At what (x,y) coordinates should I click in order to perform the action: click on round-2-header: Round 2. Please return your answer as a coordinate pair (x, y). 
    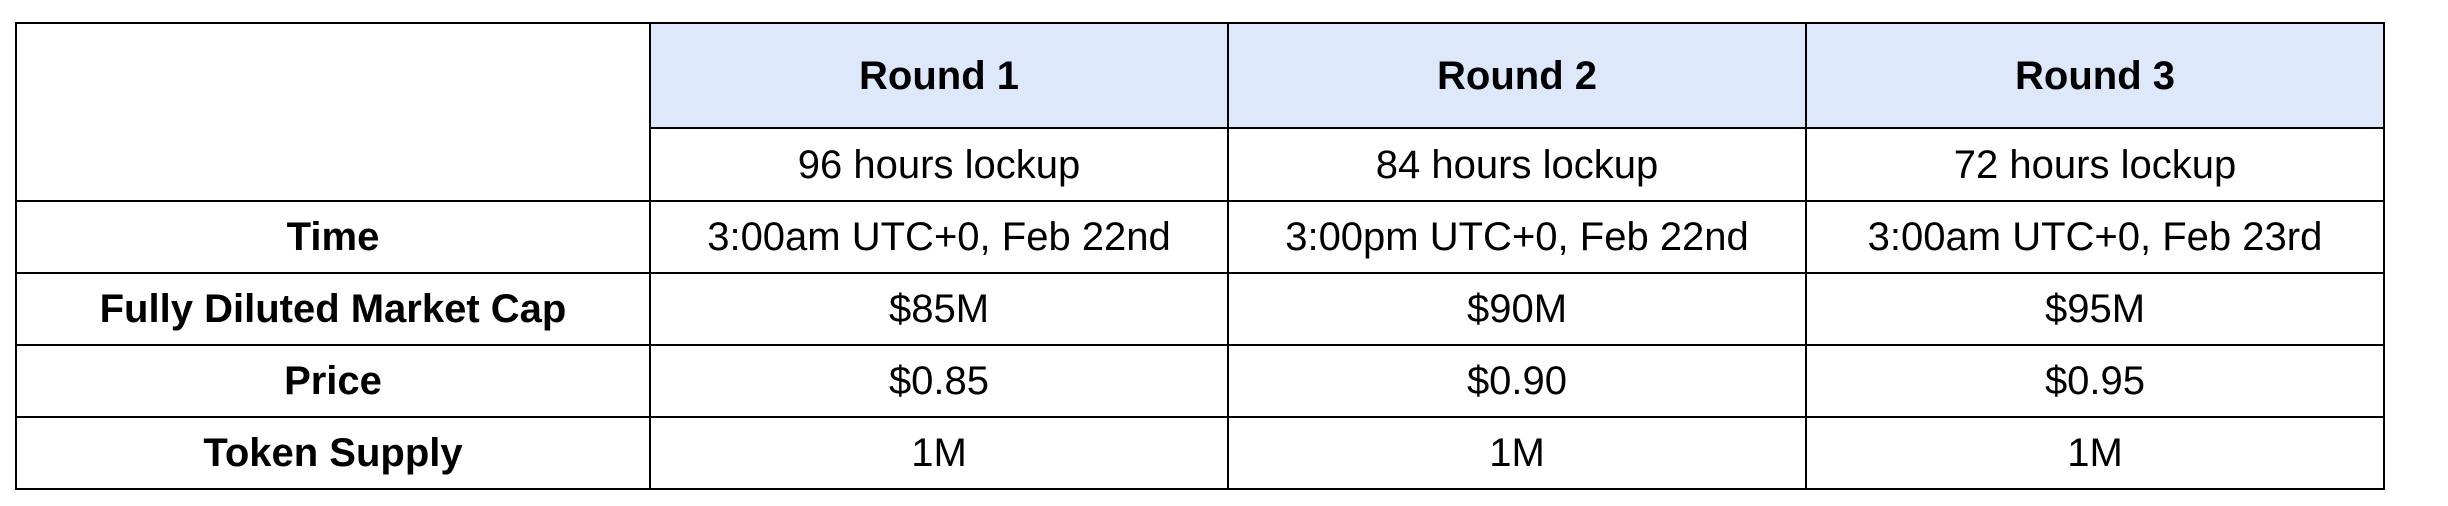
    Looking at the image, I should click on (1517, 75).